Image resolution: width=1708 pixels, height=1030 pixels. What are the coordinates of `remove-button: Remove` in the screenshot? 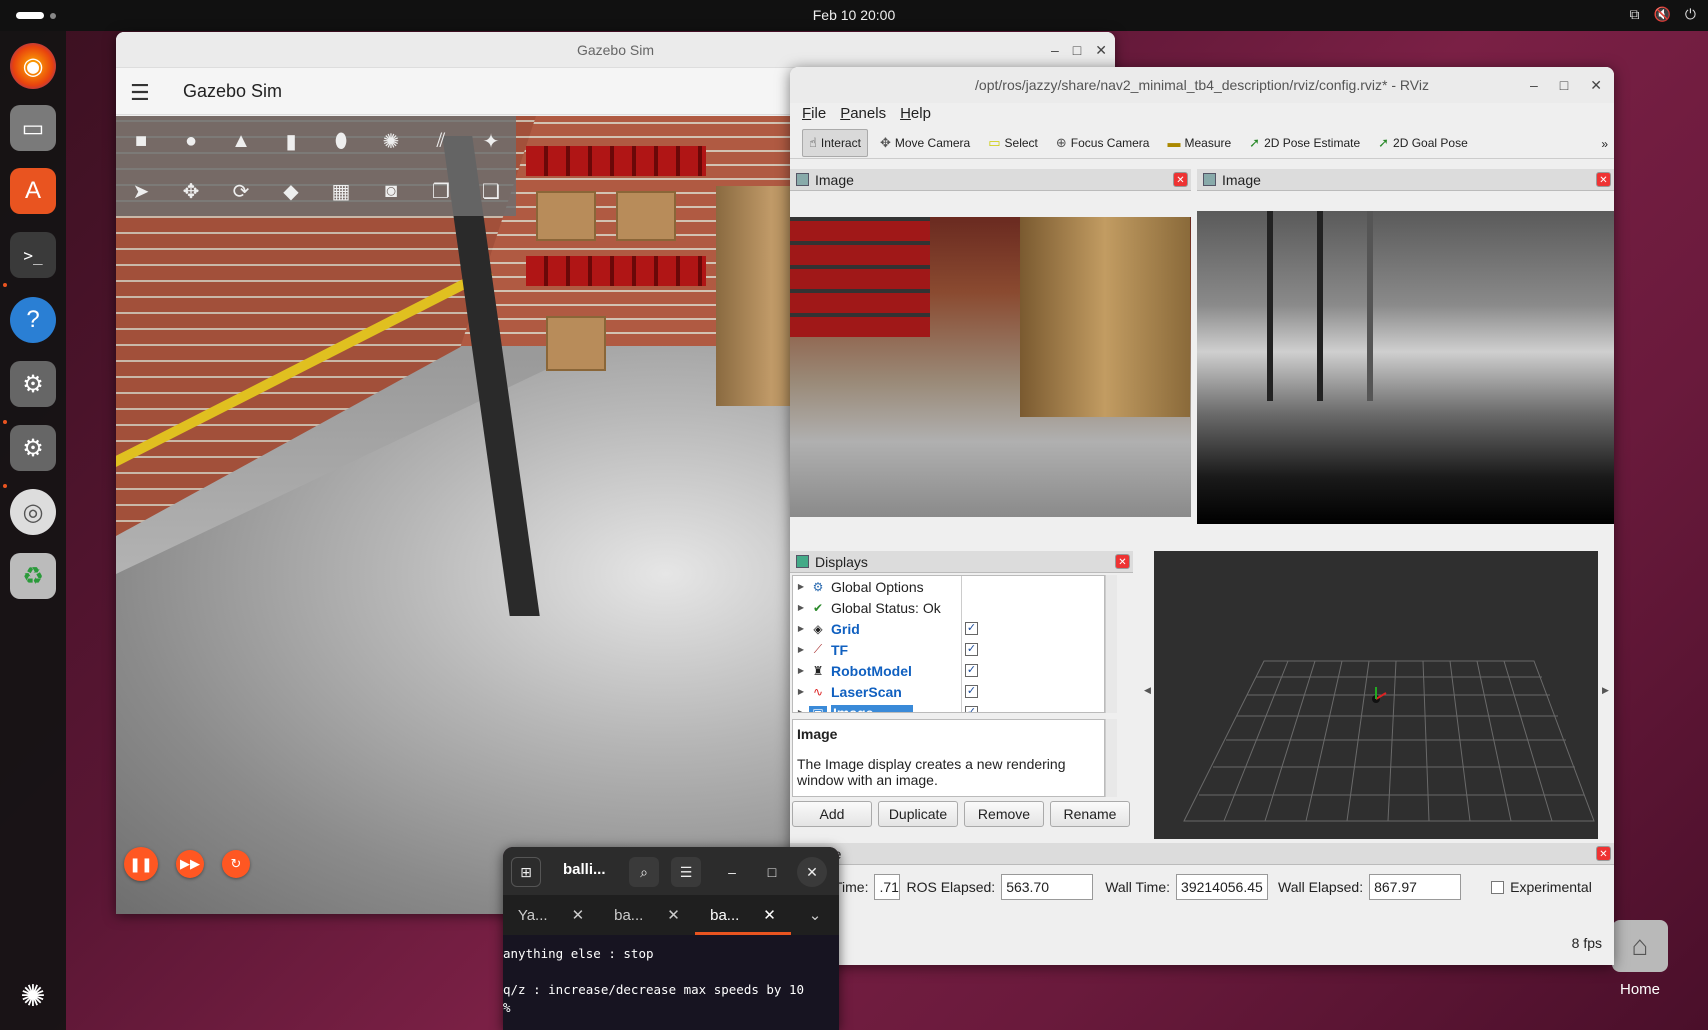 It's located at (1004, 814).